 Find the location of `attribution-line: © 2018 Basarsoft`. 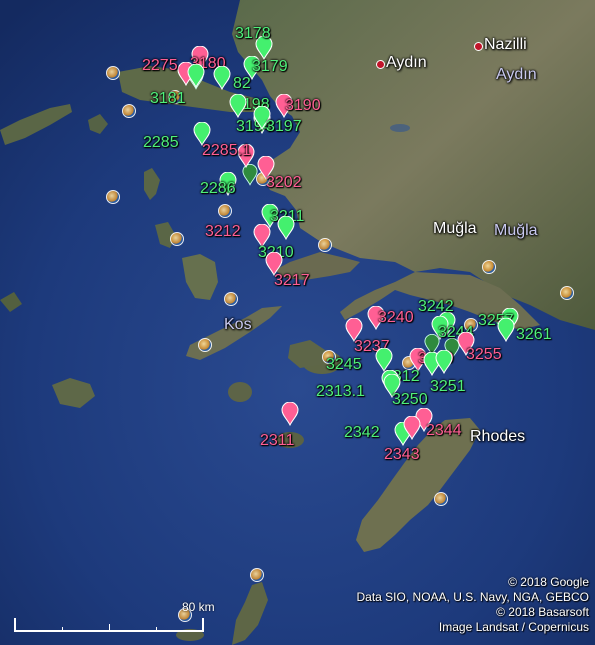

attribution-line: © 2018 Basarsoft is located at coordinates (542, 612).